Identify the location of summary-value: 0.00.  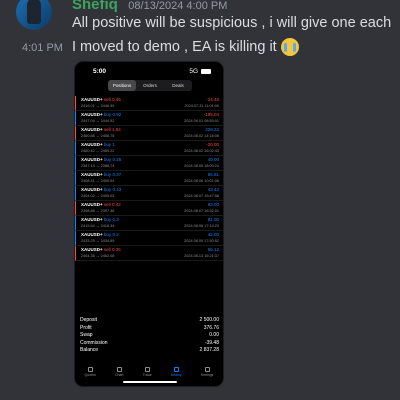
(214, 335).